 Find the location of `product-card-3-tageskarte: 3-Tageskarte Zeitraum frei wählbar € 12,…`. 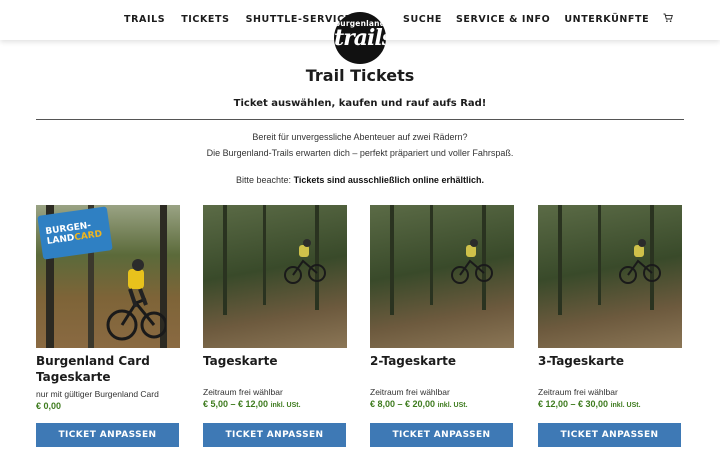

product-card-3-tageskarte: 3-Tageskarte Zeitraum frei wählbar € 12,… is located at coordinates (610, 326).